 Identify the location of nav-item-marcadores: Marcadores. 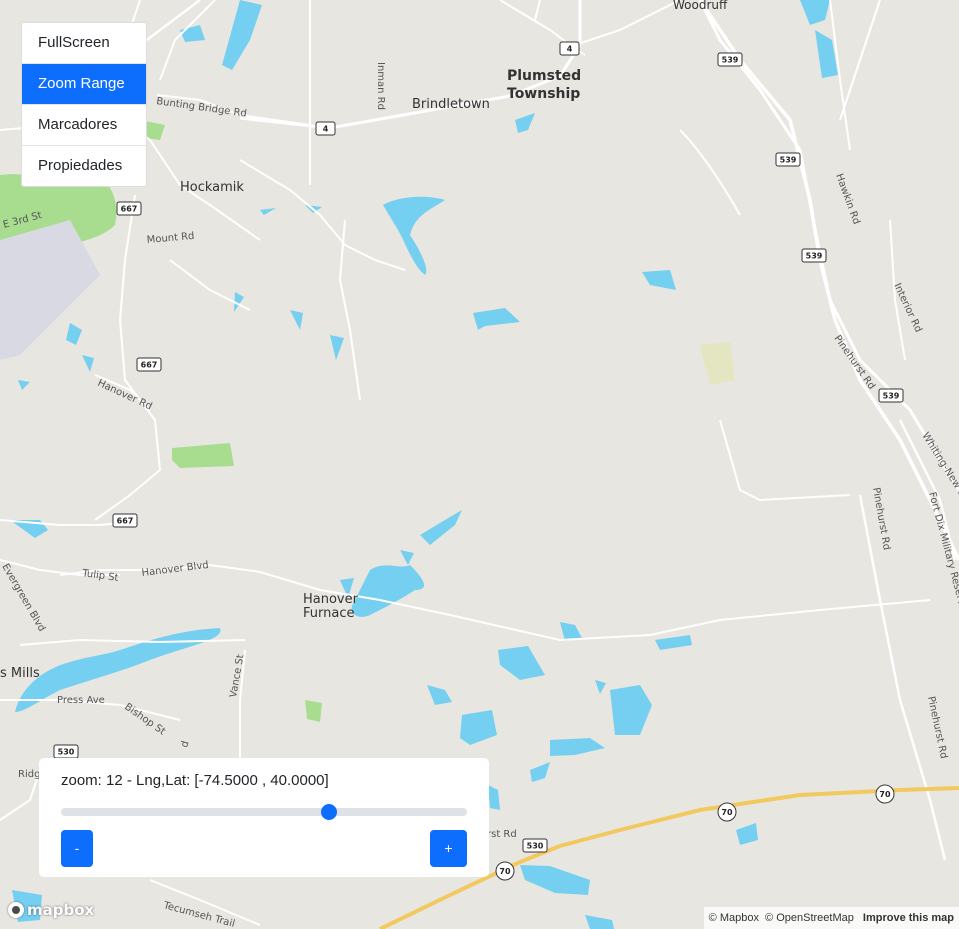
(84, 125).